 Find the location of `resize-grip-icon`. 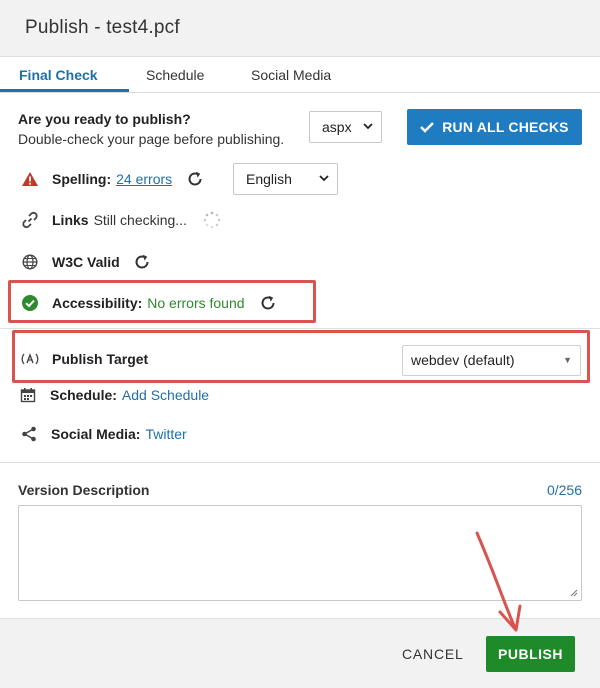

resize-grip-icon is located at coordinates (574, 593).